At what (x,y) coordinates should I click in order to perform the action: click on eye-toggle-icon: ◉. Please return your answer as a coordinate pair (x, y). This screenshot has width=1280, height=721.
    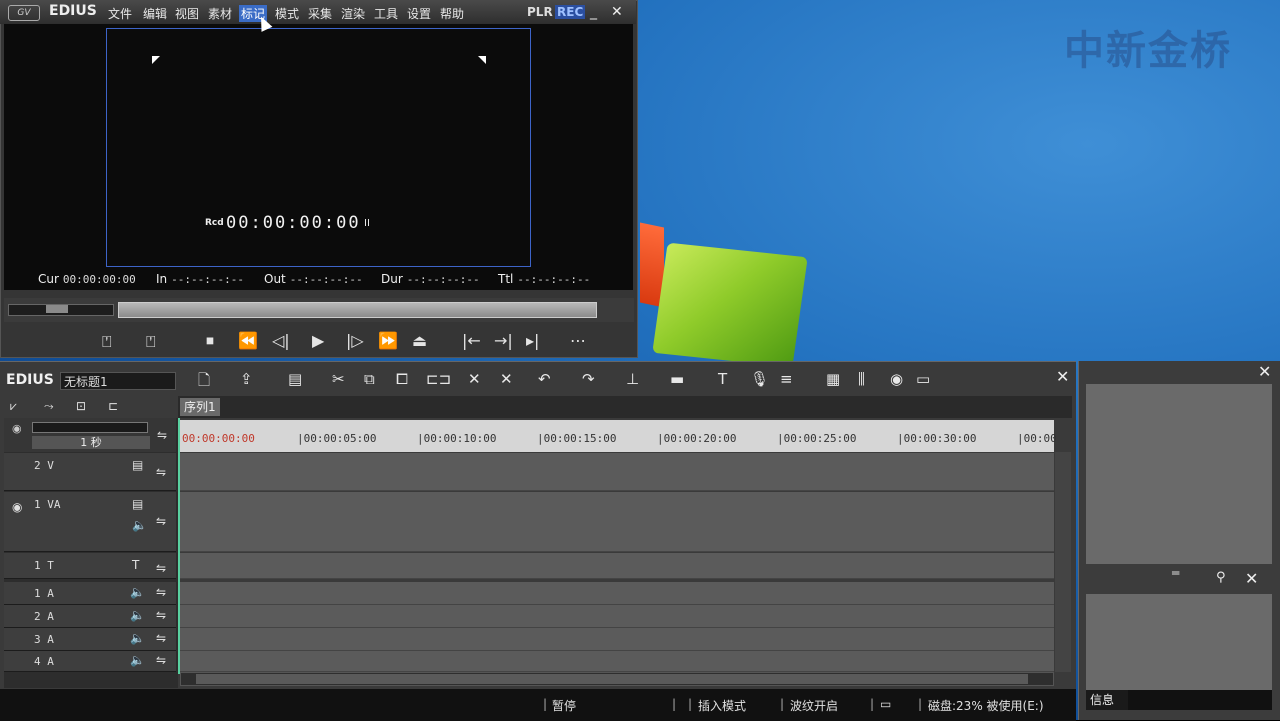
    Looking at the image, I should click on (17, 428).